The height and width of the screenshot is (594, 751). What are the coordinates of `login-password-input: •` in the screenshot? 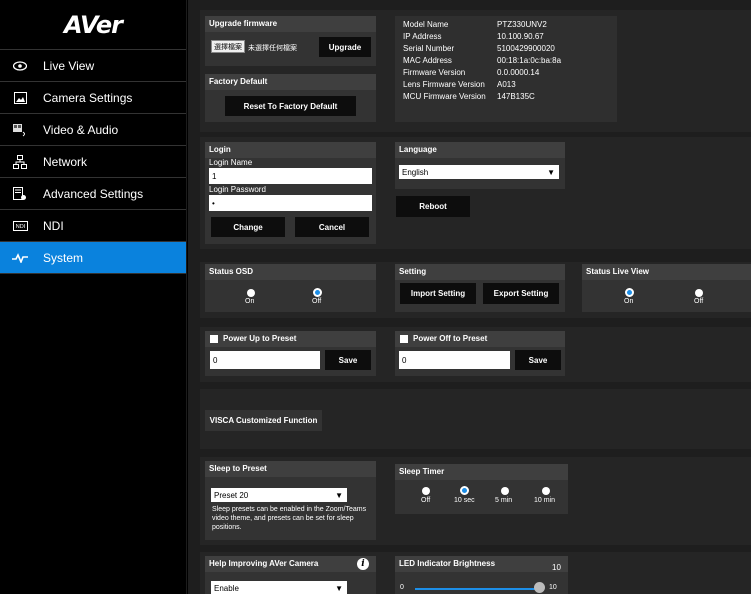 It's located at (290, 203).